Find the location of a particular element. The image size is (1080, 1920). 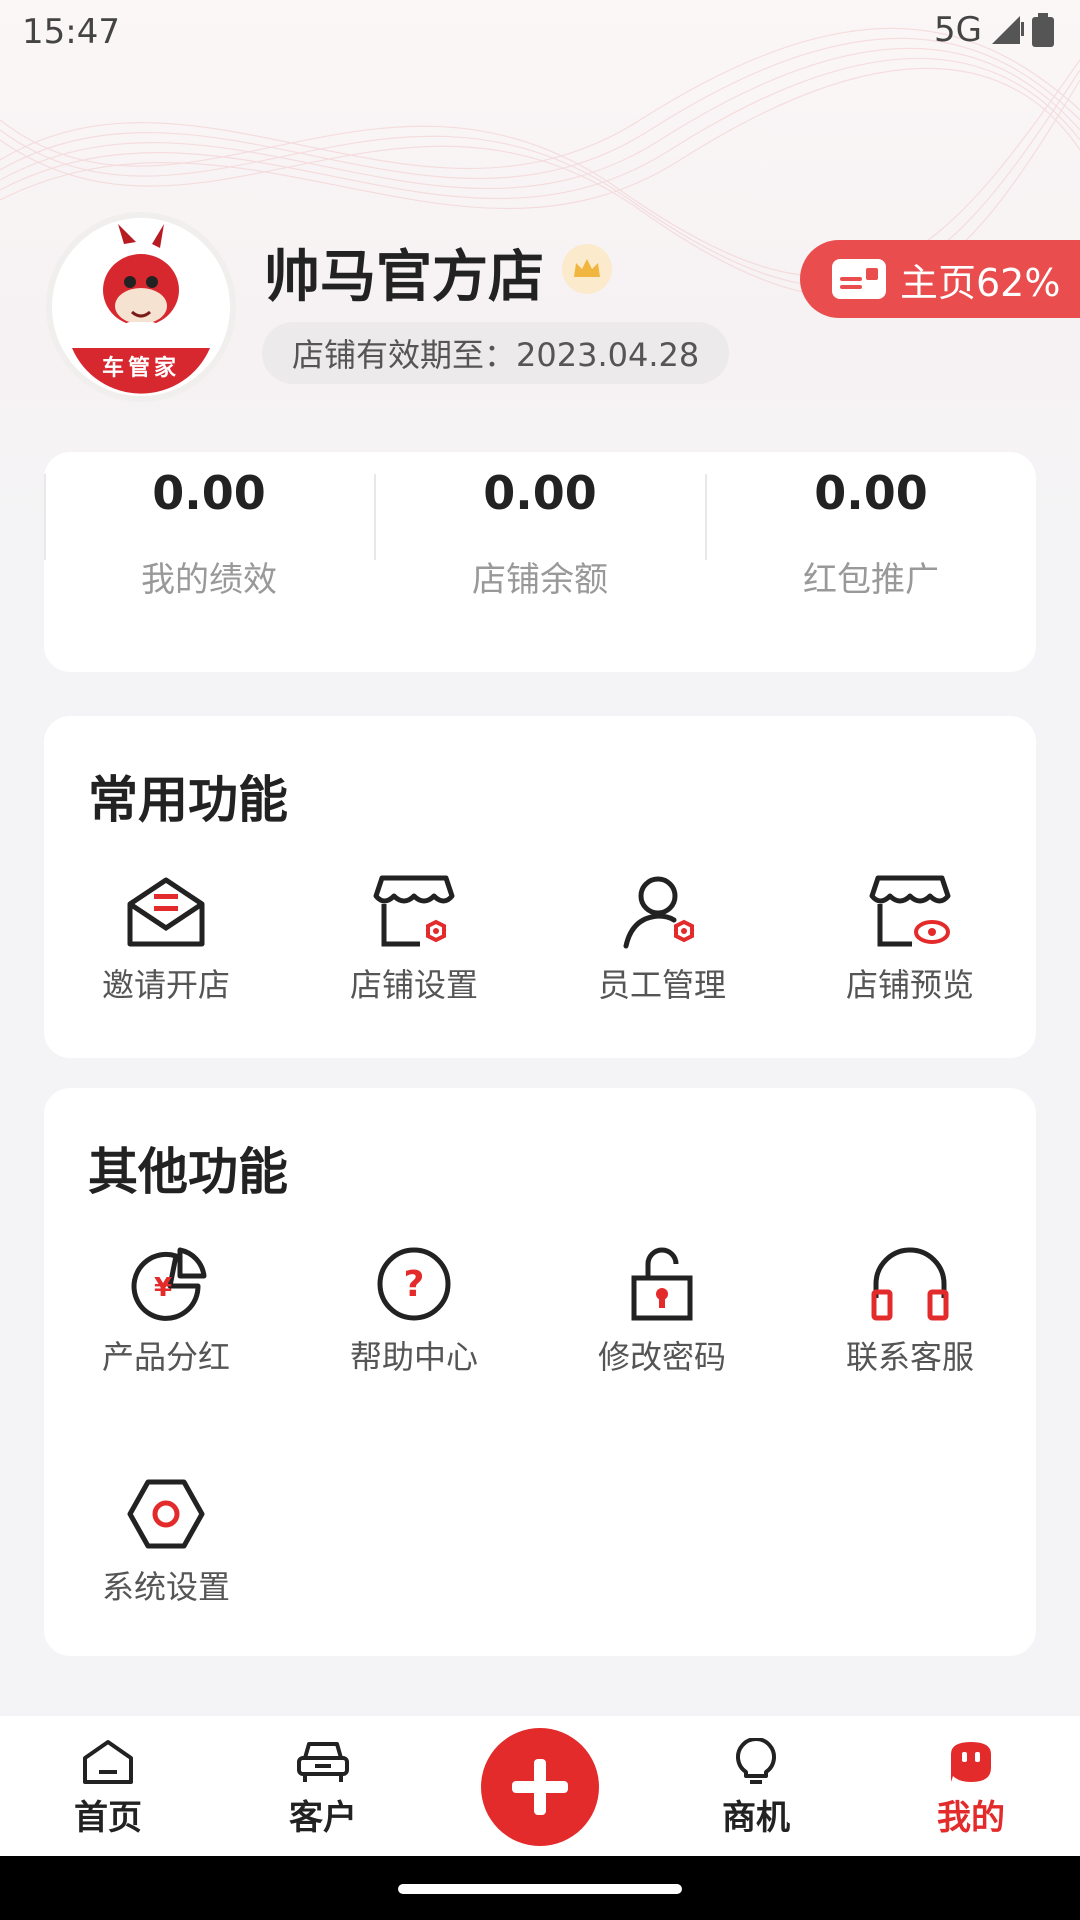

tab-home: 首页 is located at coordinates (108, 1786).